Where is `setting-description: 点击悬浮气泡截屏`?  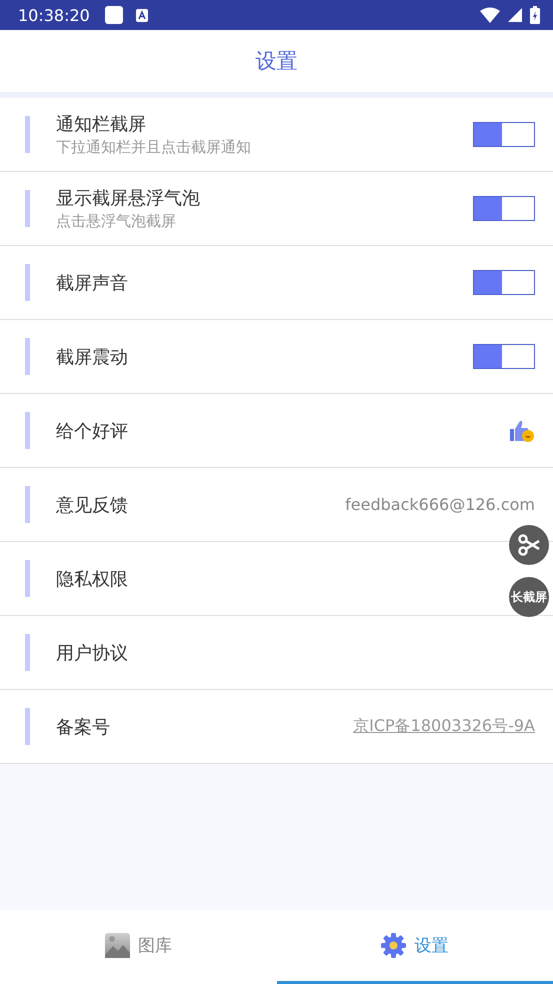
setting-description: 点击悬浮气泡截屏 is located at coordinates (116, 221).